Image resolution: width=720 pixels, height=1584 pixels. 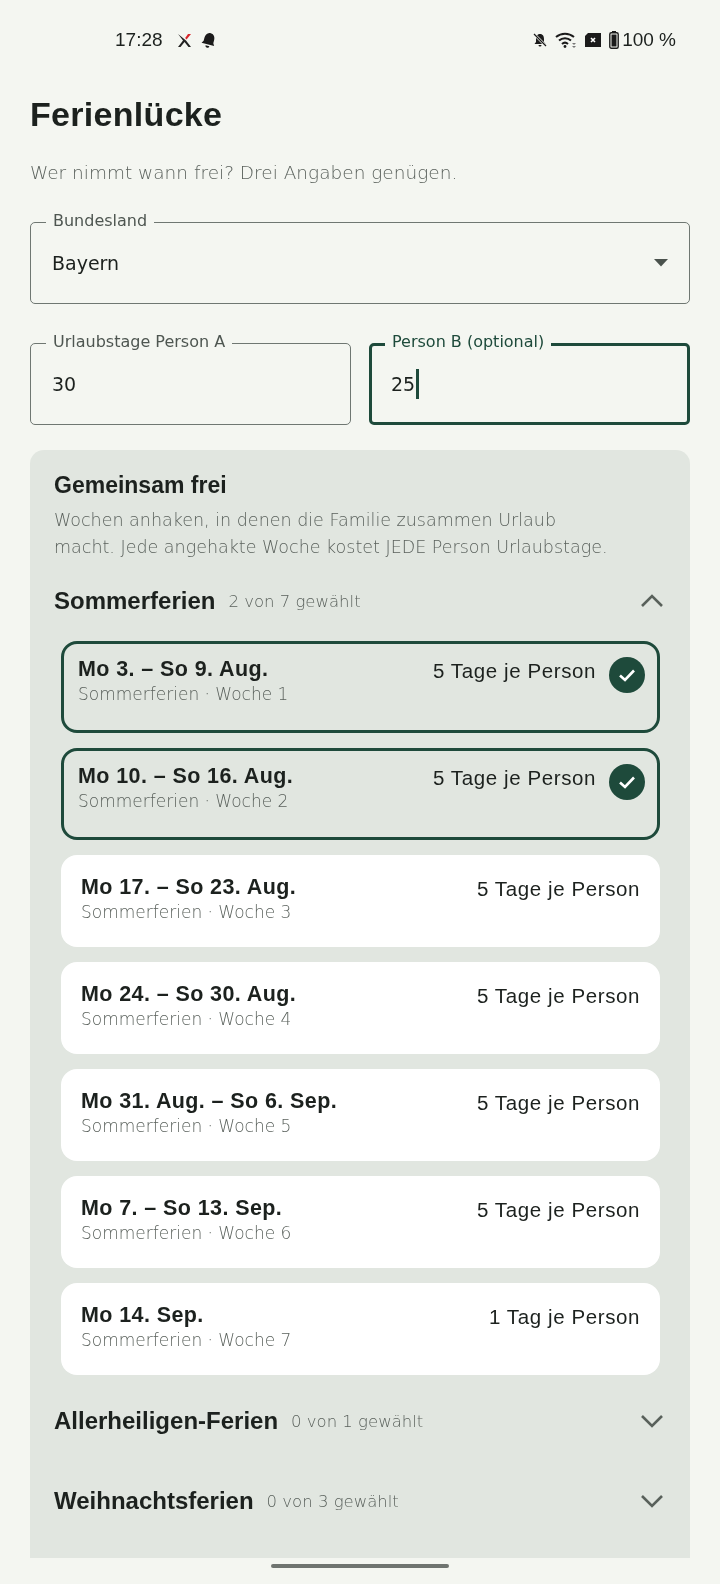 I want to click on section-title: Weihnachtsferien, so click(x=154, y=1501).